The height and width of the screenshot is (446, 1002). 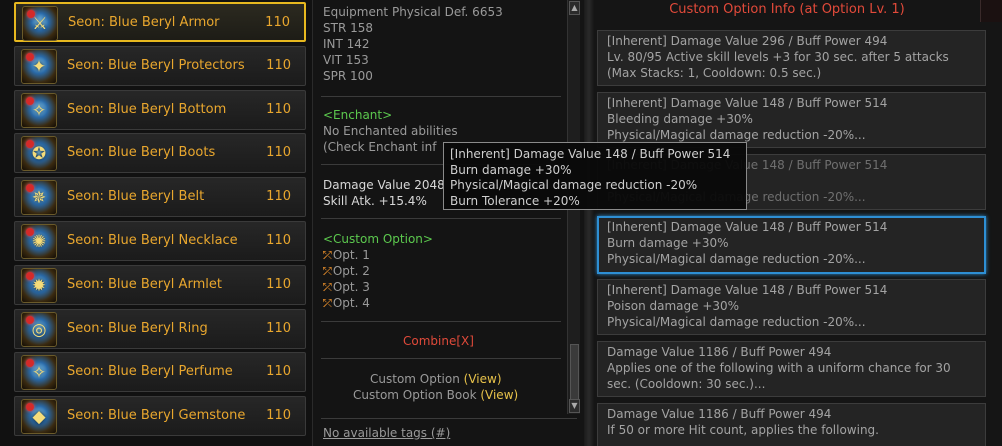 I want to click on equipment-item: ✧ Seon: Blue Beryl Bottom 110, so click(x=160, y=109).